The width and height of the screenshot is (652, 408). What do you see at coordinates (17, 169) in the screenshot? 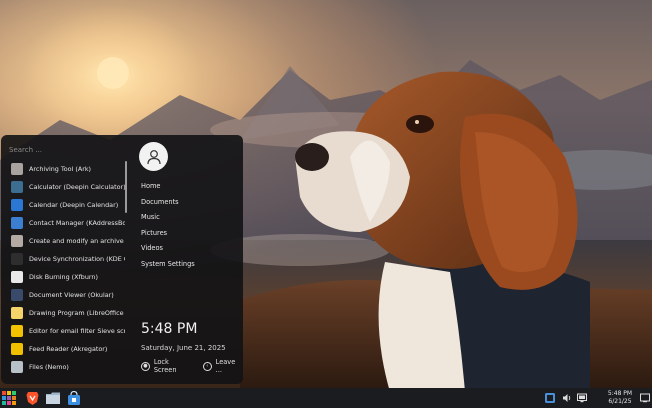
I see `archive-icon` at bounding box center [17, 169].